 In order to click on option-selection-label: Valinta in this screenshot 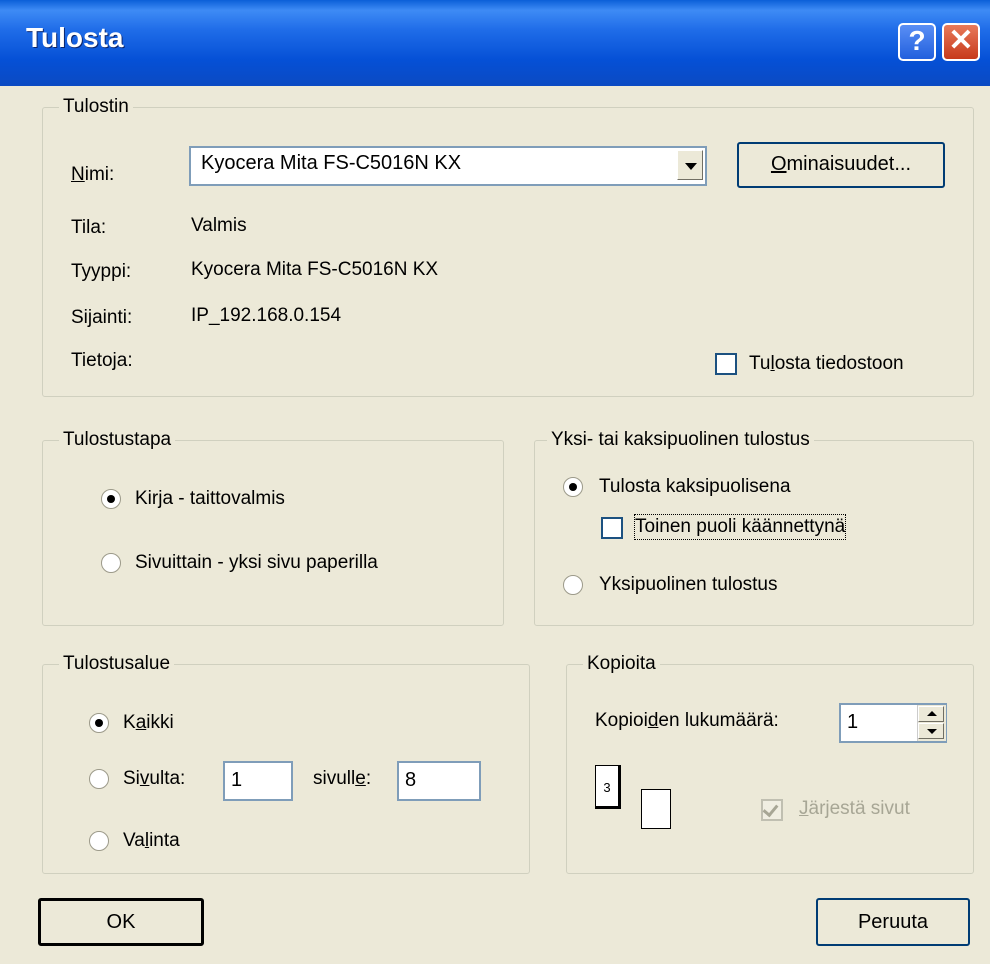, I will do `click(151, 841)`.